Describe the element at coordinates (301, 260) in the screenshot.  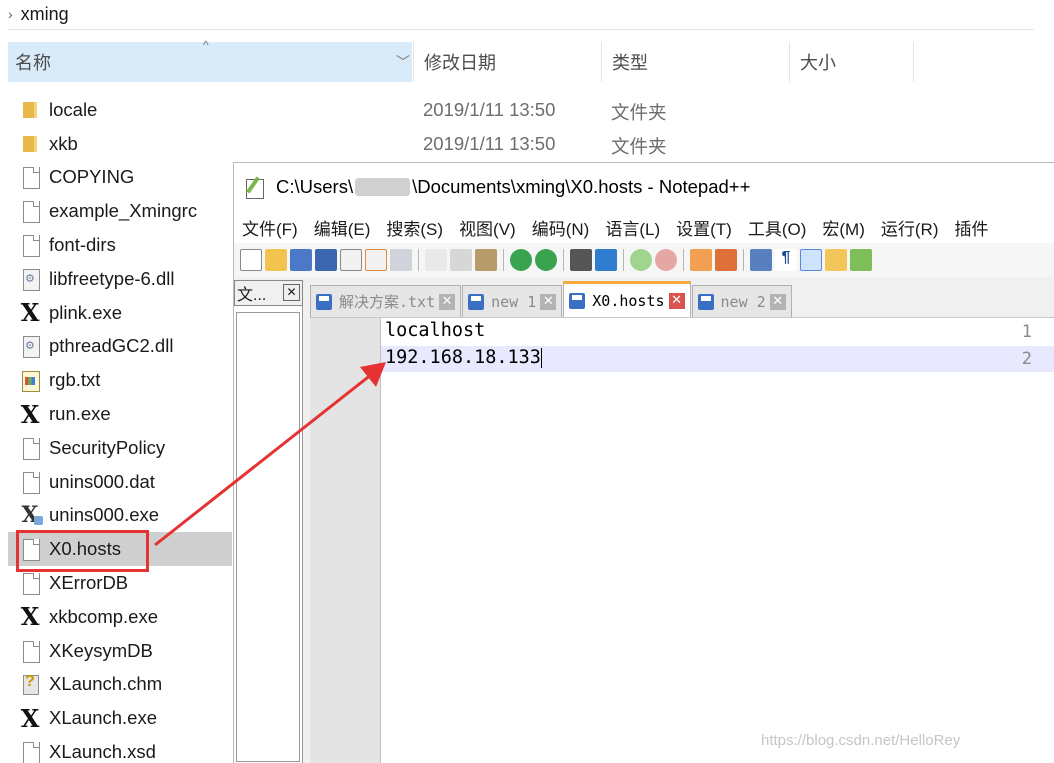
I see `save-icon` at that location.